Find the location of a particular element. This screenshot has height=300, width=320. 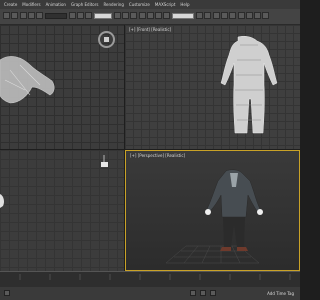

move-icon is located at coordinates (117, 15).